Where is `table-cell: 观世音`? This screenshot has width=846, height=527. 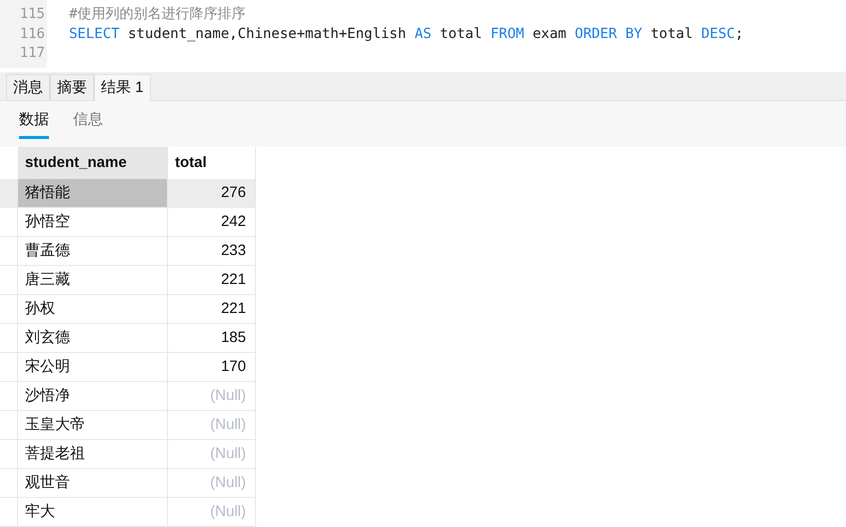 table-cell: 观世音 is located at coordinates (93, 483).